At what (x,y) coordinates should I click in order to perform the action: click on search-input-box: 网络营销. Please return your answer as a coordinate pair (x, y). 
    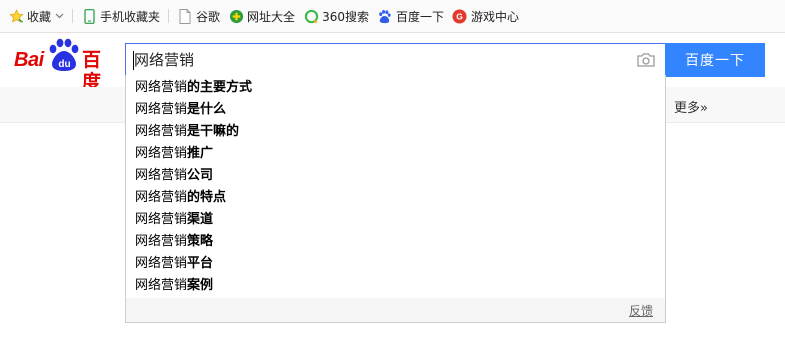
    Looking at the image, I should click on (395, 60).